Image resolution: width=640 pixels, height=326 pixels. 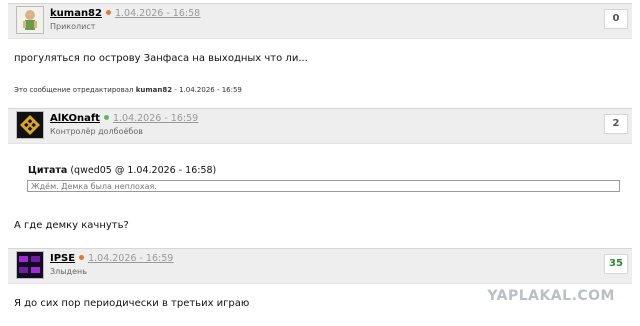 What do you see at coordinates (157, 13) in the screenshot?
I see `post-date: 1.04.2026 - 16:58` at bounding box center [157, 13].